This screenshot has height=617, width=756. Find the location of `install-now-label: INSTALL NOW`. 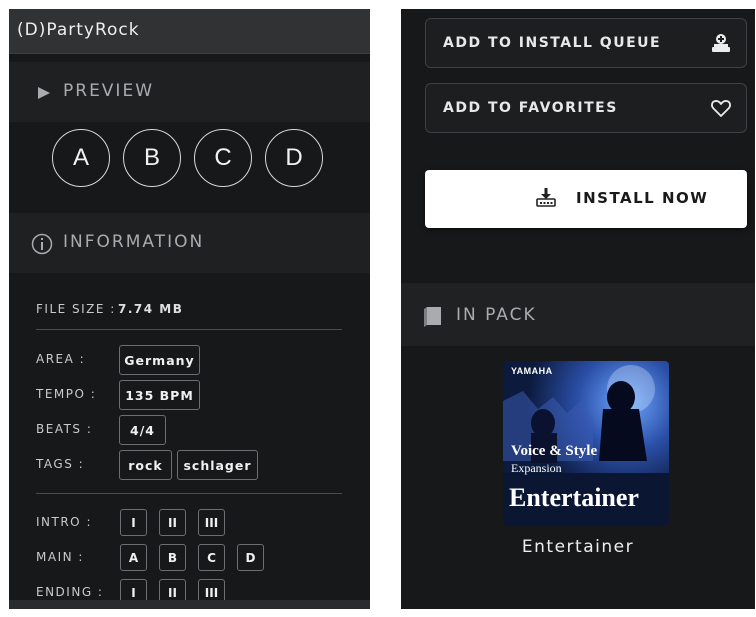

install-now-label: INSTALL NOW is located at coordinates (642, 198).